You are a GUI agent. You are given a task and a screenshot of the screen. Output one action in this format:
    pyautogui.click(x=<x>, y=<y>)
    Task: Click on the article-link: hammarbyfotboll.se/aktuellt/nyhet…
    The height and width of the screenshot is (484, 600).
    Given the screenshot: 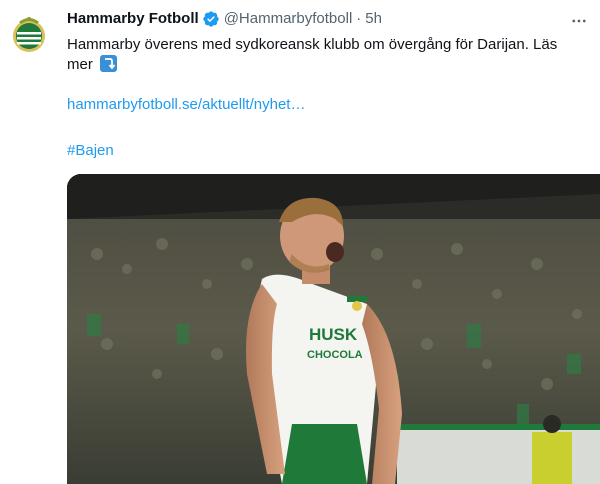 What is the action you would take?
    pyautogui.click(x=186, y=105)
    